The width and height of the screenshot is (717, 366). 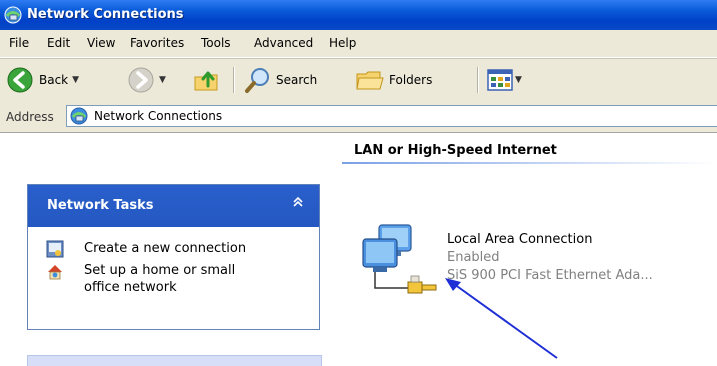 What do you see at coordinates (19, 43) in the screenshot?
I see `menu-file: File` at bounding box center [19, 43].